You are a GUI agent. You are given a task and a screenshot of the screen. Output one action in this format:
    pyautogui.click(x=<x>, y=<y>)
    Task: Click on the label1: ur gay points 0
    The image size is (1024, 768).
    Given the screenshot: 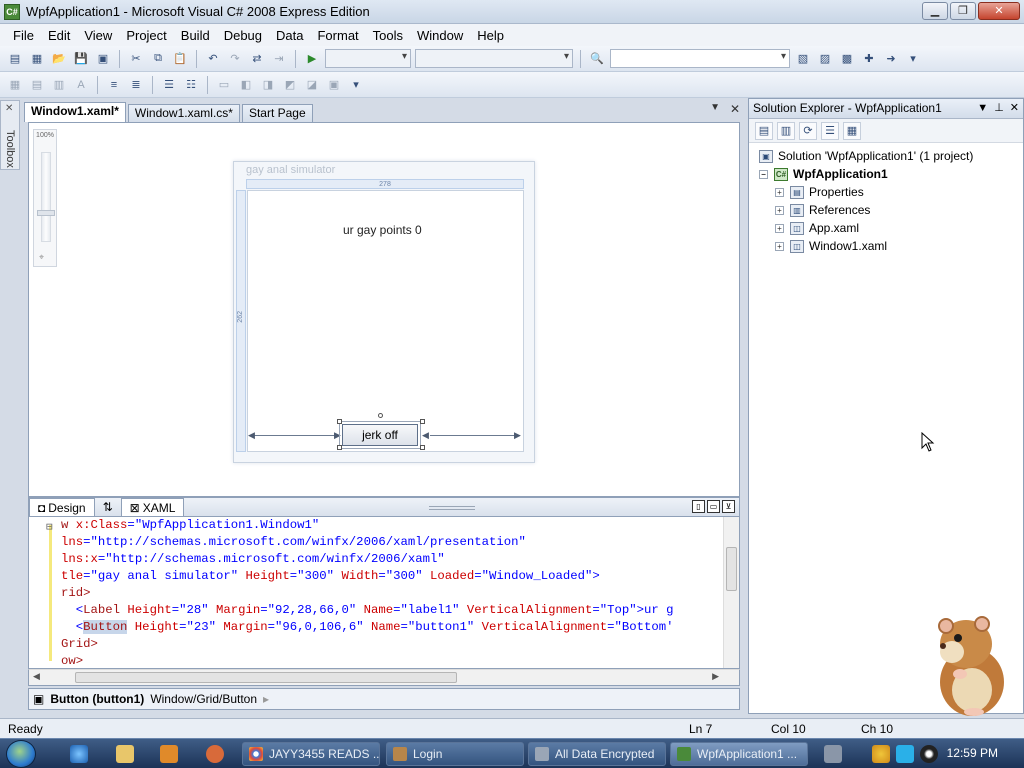 What is the action you would take?
    pyautogui.click(x=382, y=230)
    